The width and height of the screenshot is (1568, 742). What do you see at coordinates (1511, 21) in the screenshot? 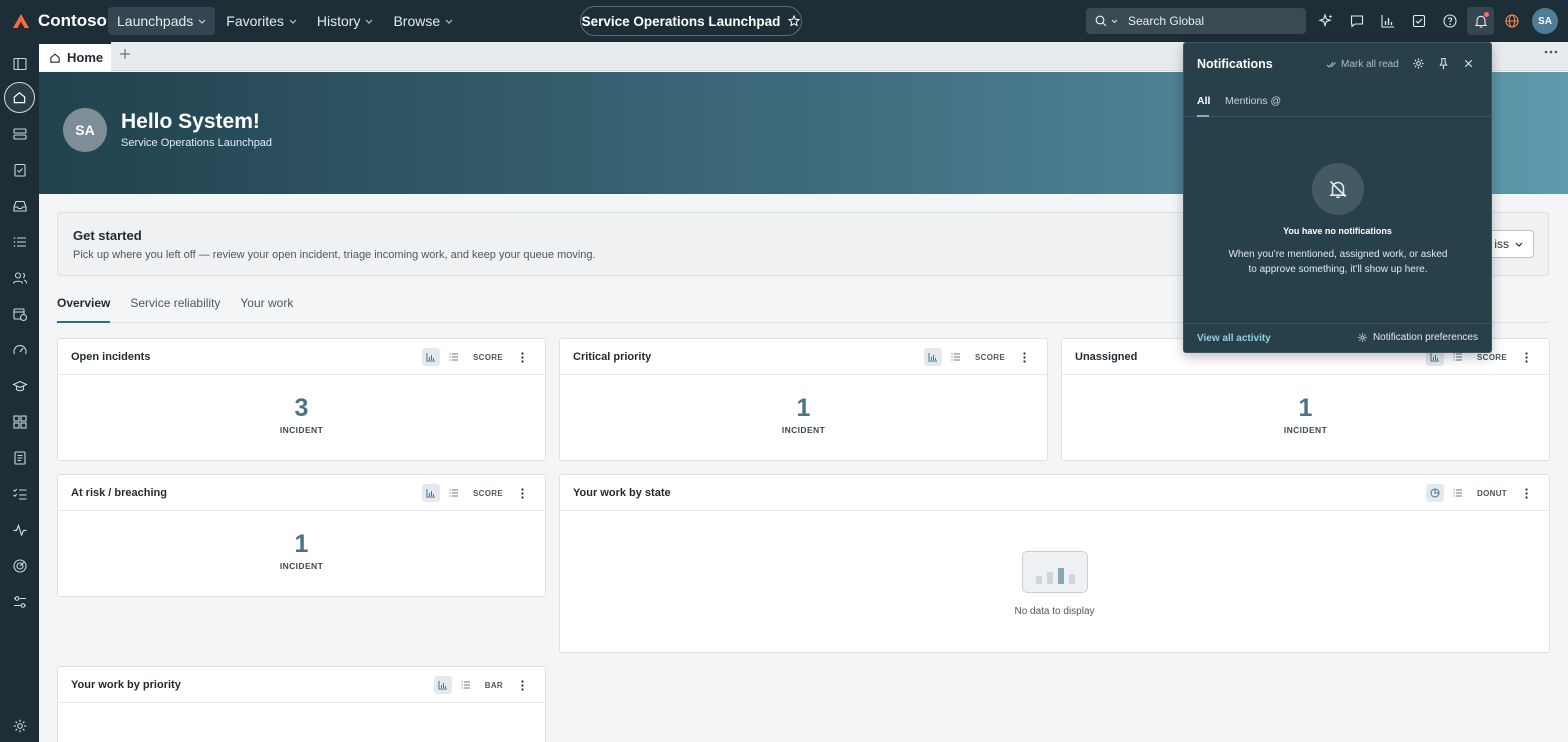
I see `globe-icon` at bounding box center [1511, 21].